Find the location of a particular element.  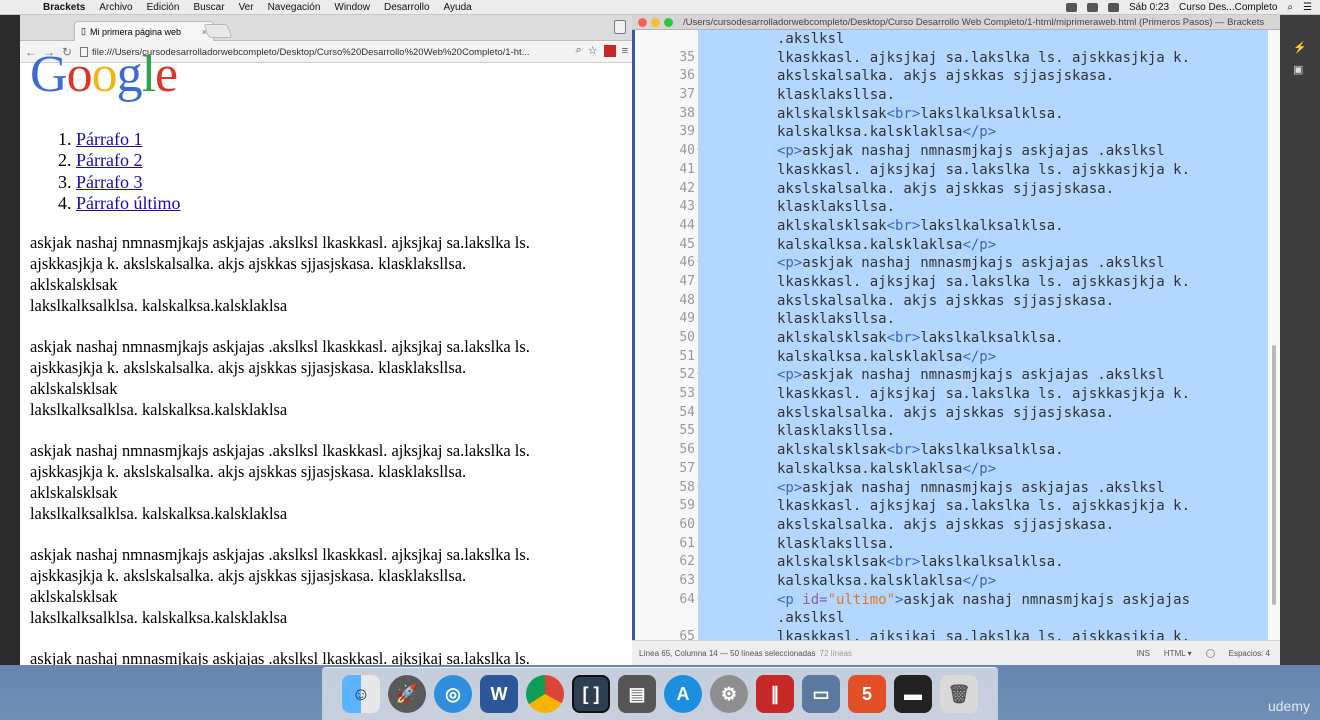

menu-buscar: Buscar is located at coordinates (208, 7).